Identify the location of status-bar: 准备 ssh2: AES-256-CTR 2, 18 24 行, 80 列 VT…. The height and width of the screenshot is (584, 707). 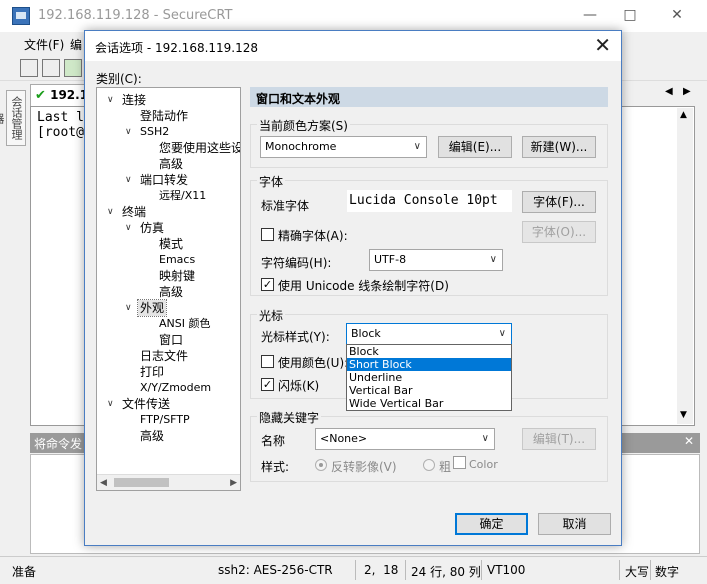
(353, 570).